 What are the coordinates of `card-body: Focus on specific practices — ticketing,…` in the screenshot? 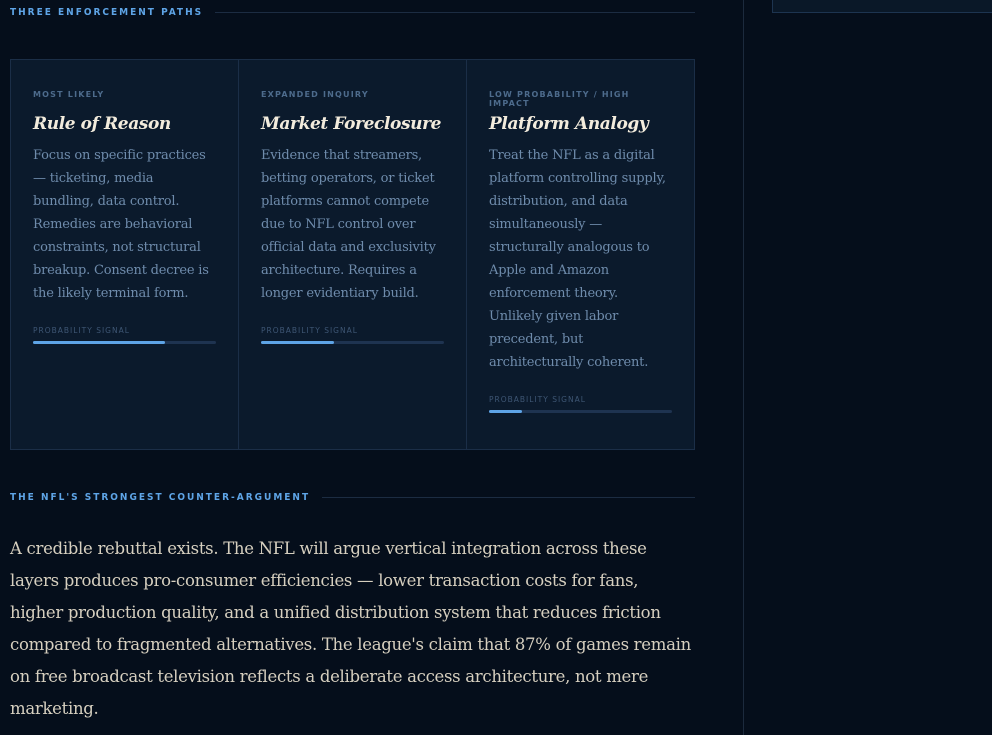 It's located at (121, 224).